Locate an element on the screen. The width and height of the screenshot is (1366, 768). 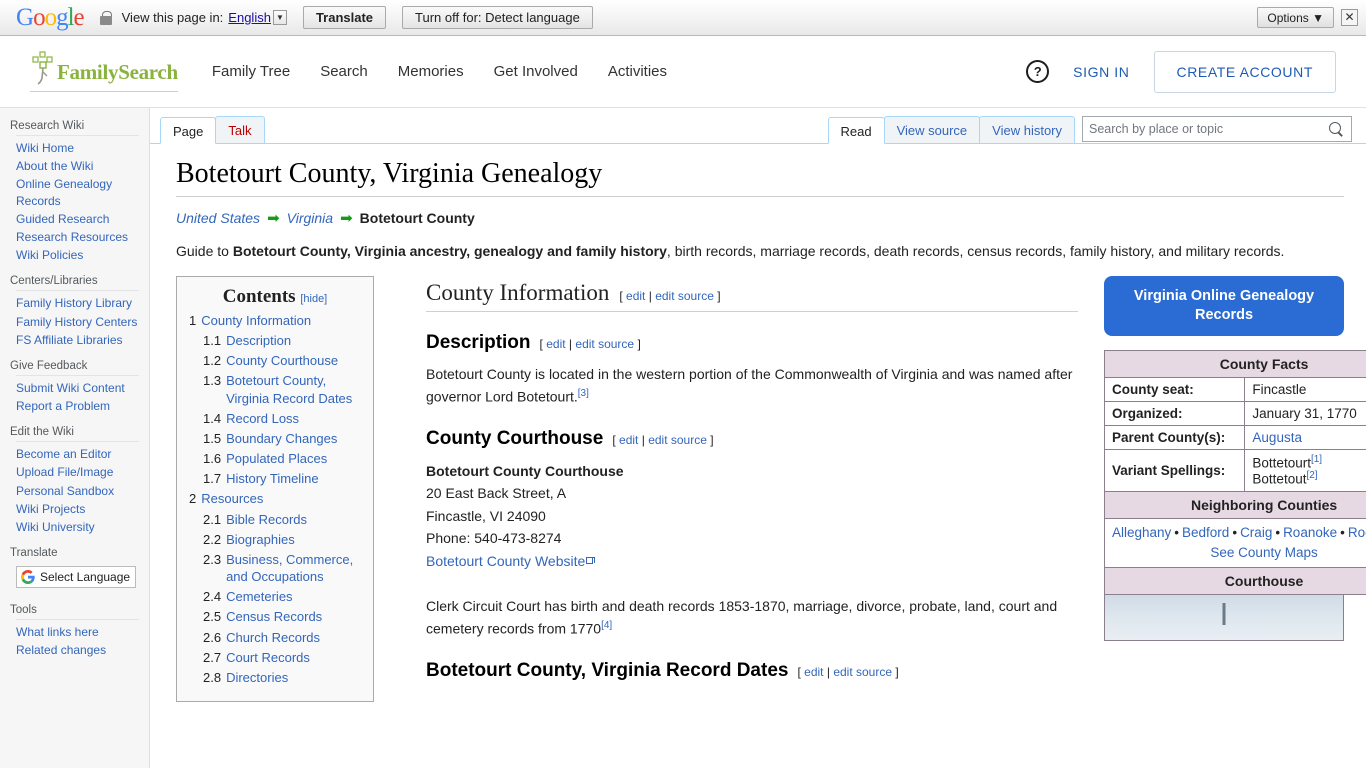
toc-item-bible-records: Bible Records is located at coordinates (266, 519).